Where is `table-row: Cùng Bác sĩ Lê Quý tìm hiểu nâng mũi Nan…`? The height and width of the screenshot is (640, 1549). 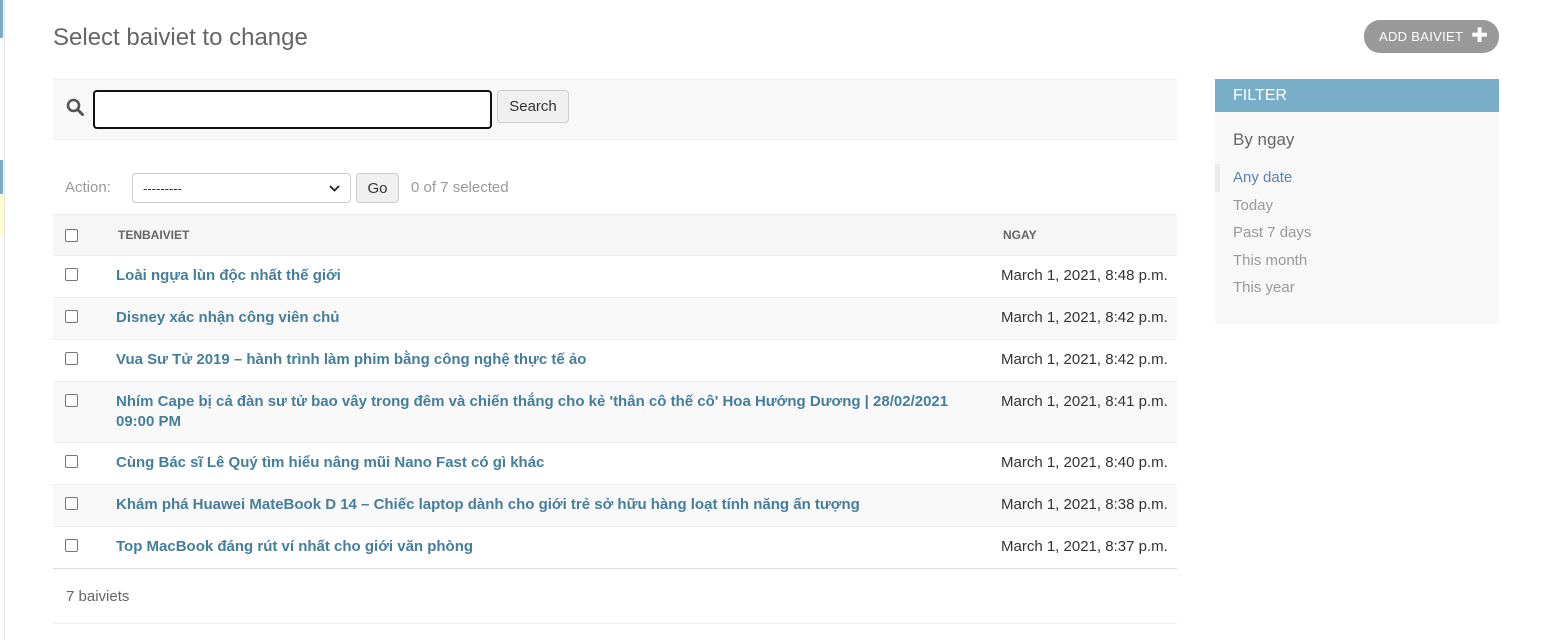
table-row: Cùng Bác sĩ Lê Quý tìm hiểu nâng mũi Nan… is located at coordinates (615, 463).